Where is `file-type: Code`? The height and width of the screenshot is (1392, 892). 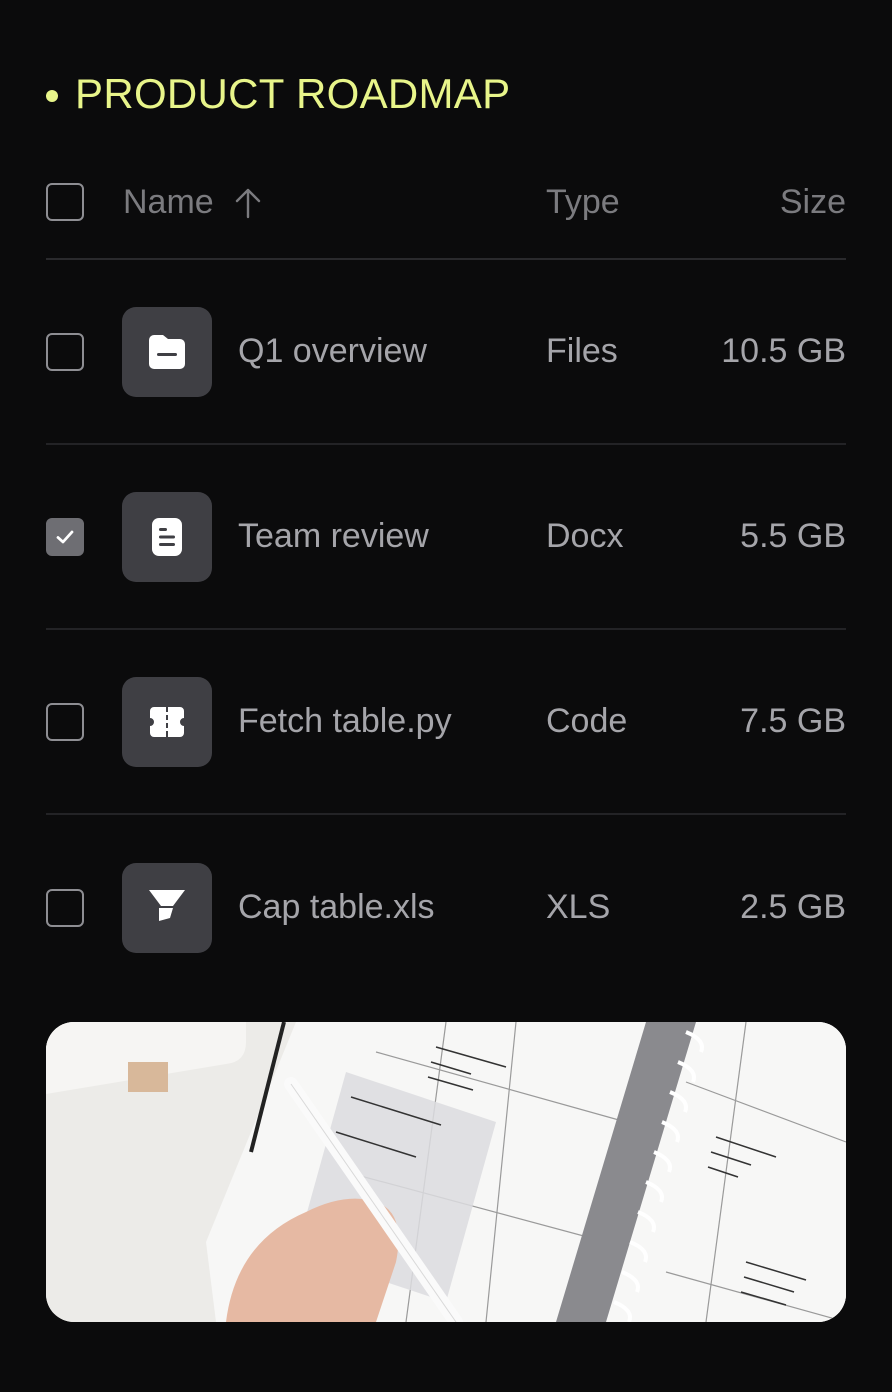
file-type: Code is located at coordinates (587, 721).